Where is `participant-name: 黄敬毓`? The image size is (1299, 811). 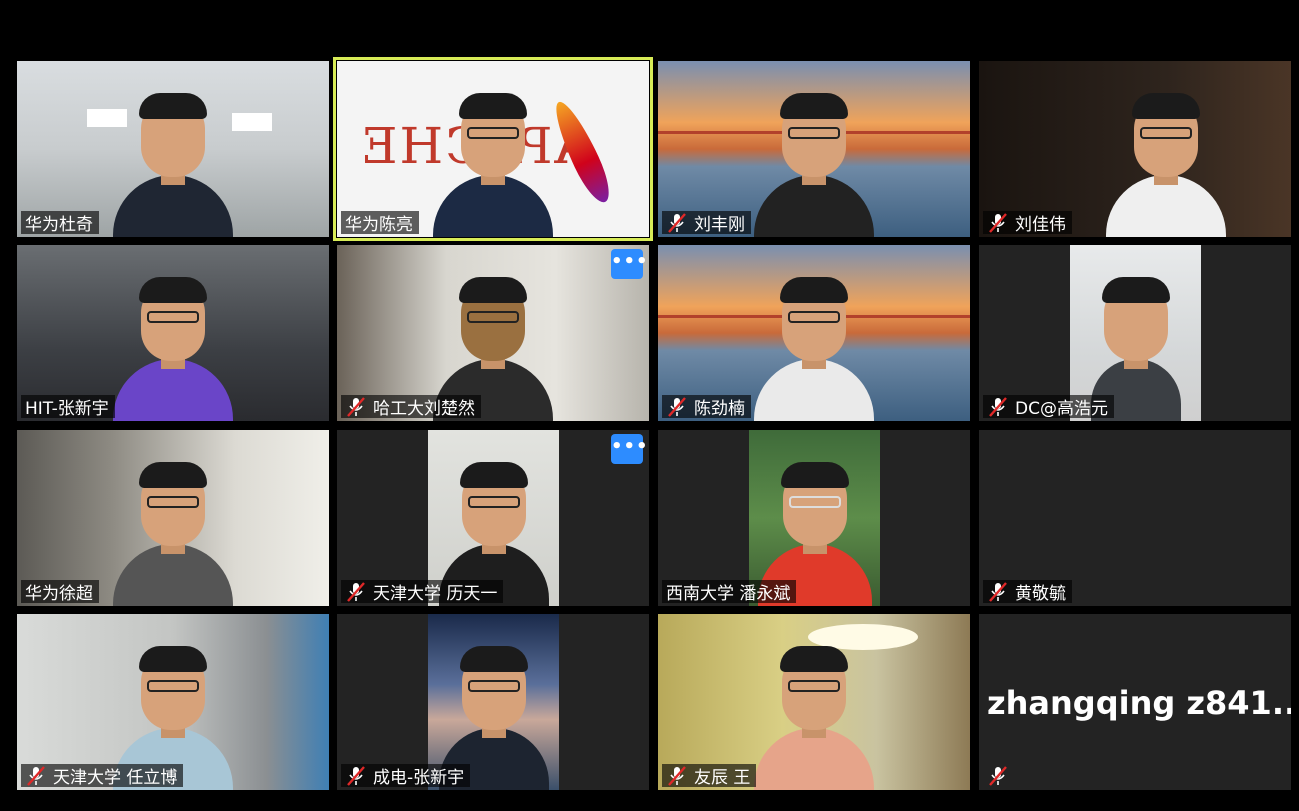
participant-name: 黄敬毓 is located at coordinates (1040, 594).